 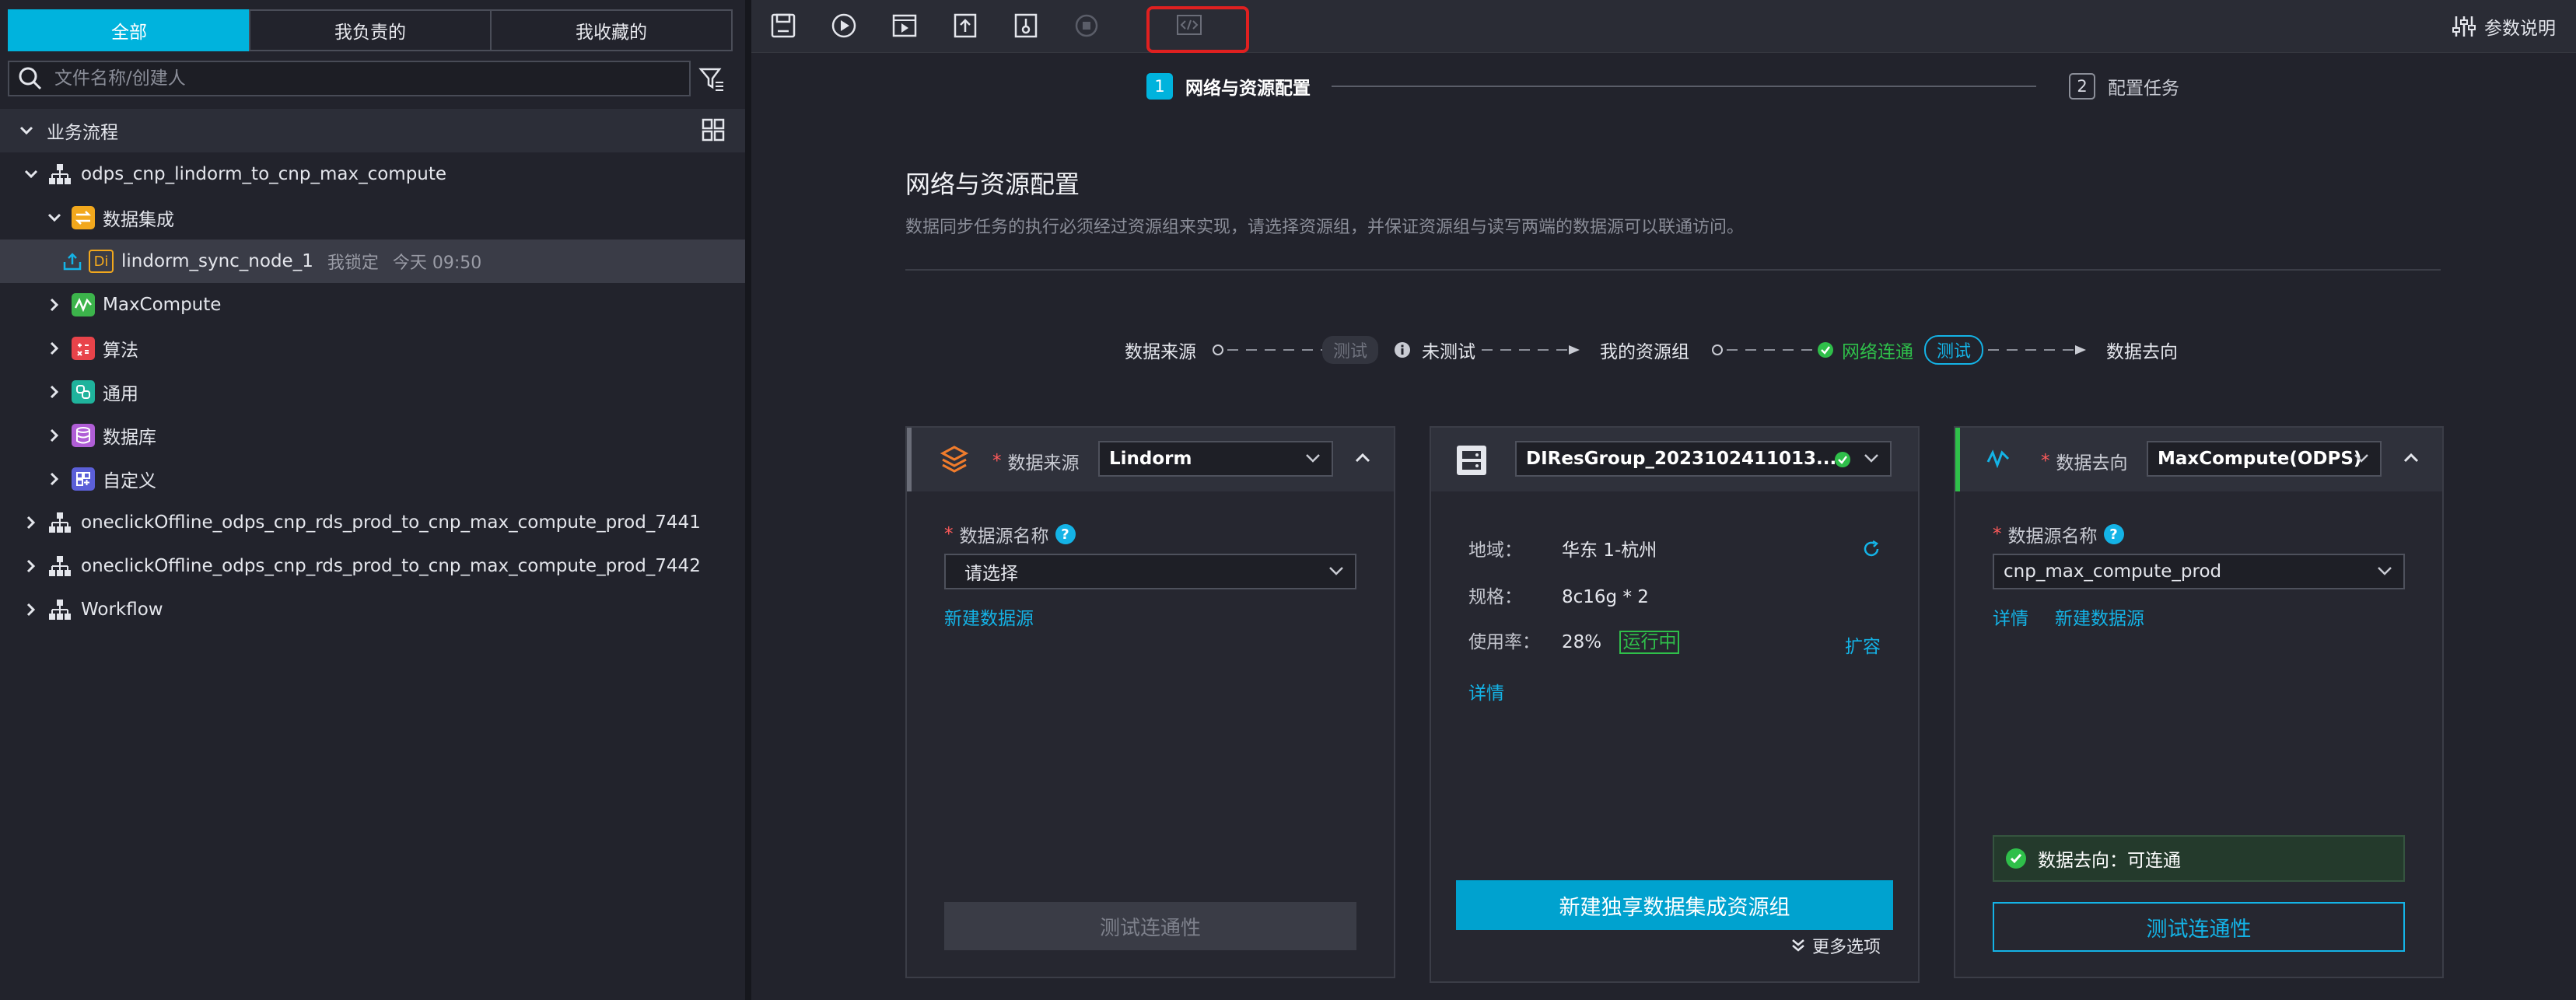 What do you see at coordinates (965, 25) in the screenshot?
I see `submit-icon` at bounding box center [965, 25].